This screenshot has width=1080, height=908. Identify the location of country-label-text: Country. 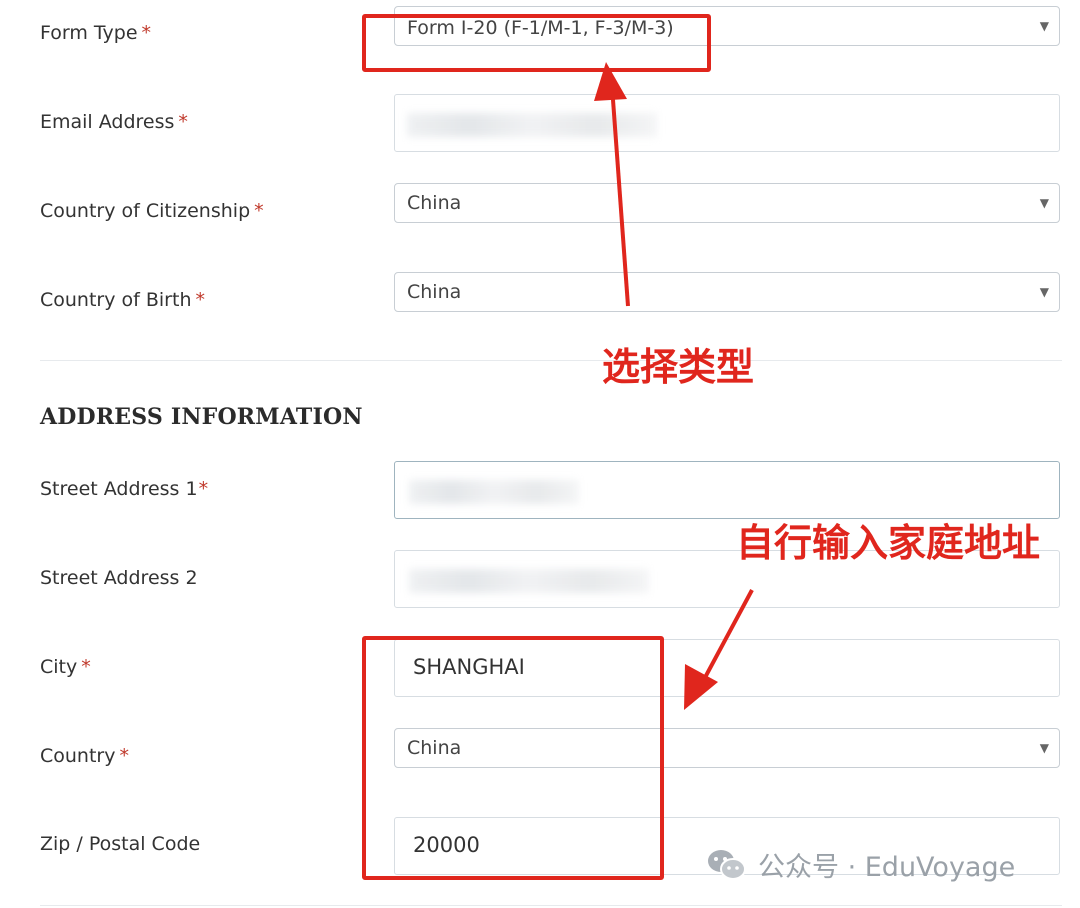
(78, 756).